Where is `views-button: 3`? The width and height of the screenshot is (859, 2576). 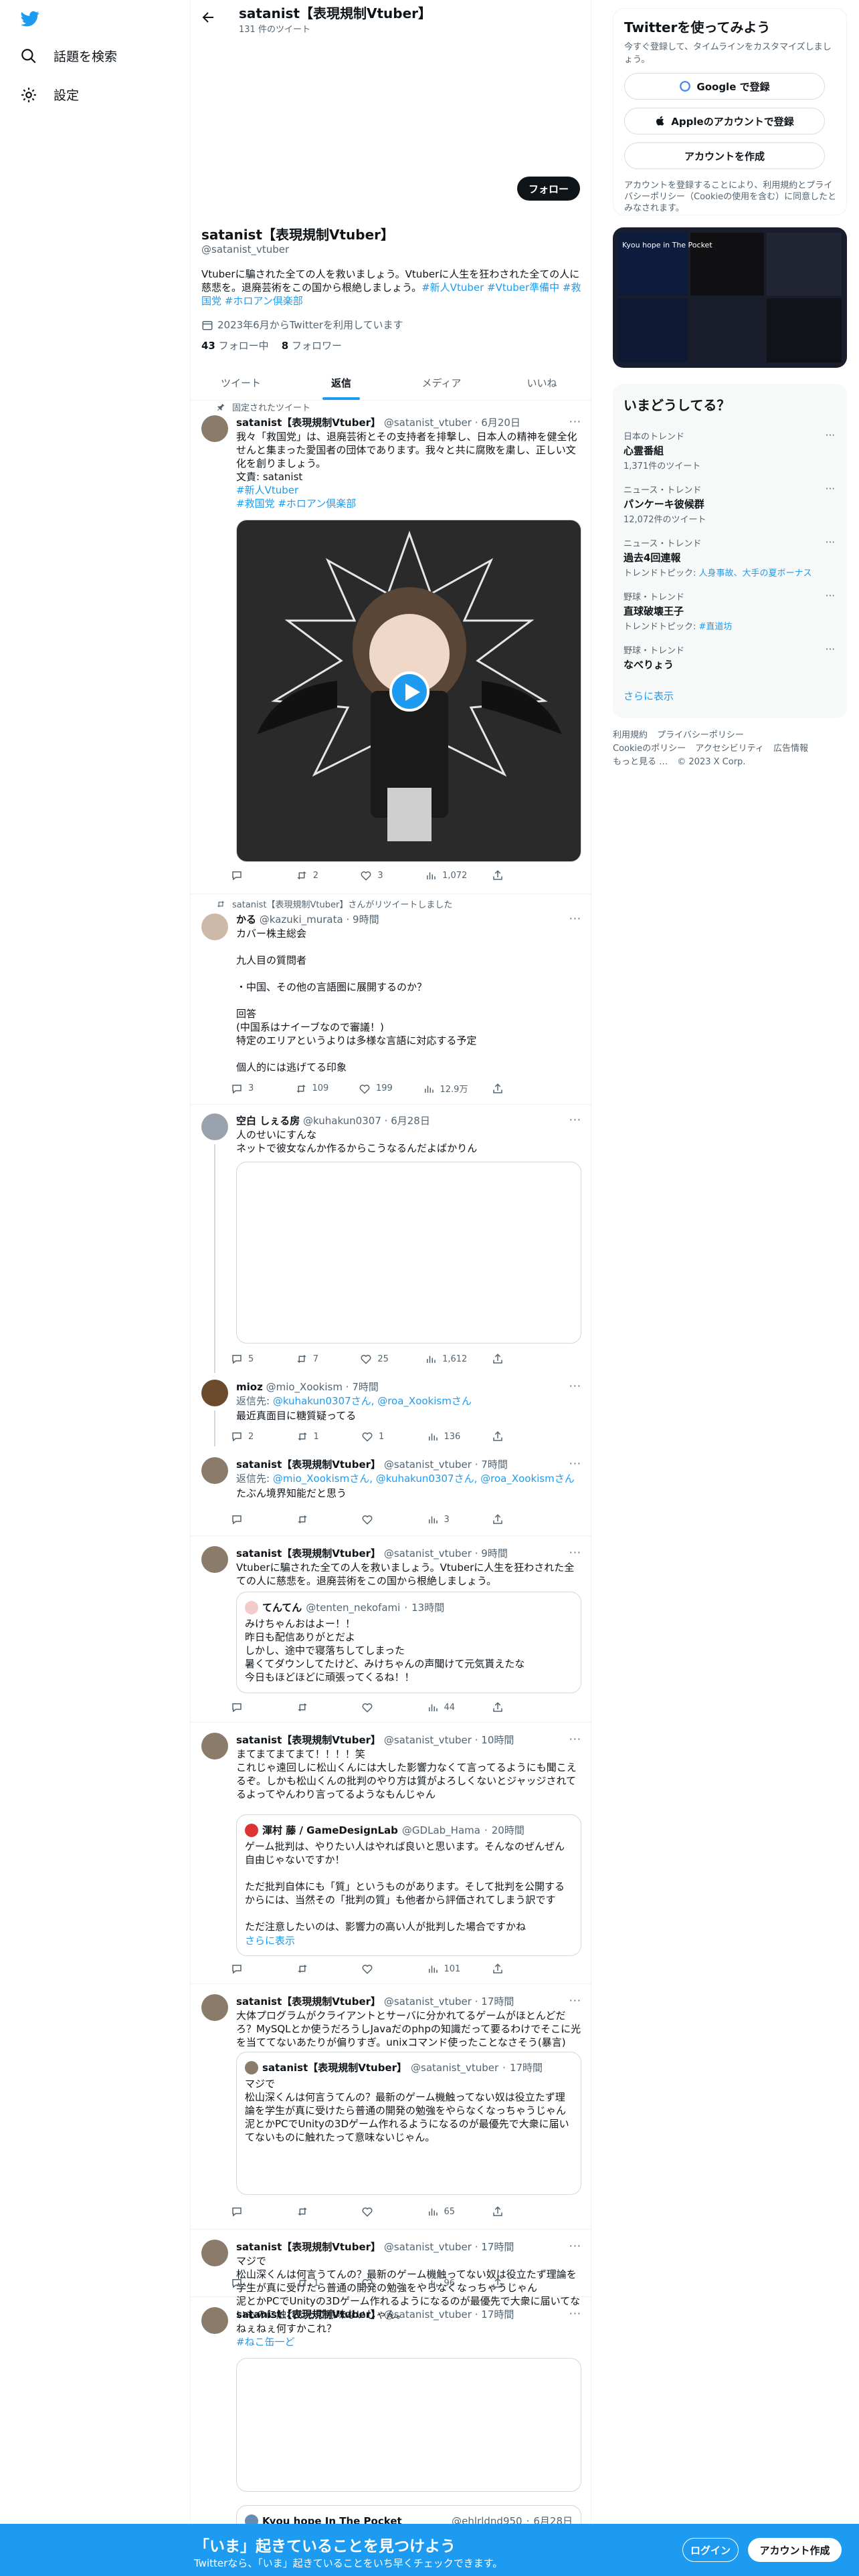
views-button: 3 is located at coordinates (447, 1519).